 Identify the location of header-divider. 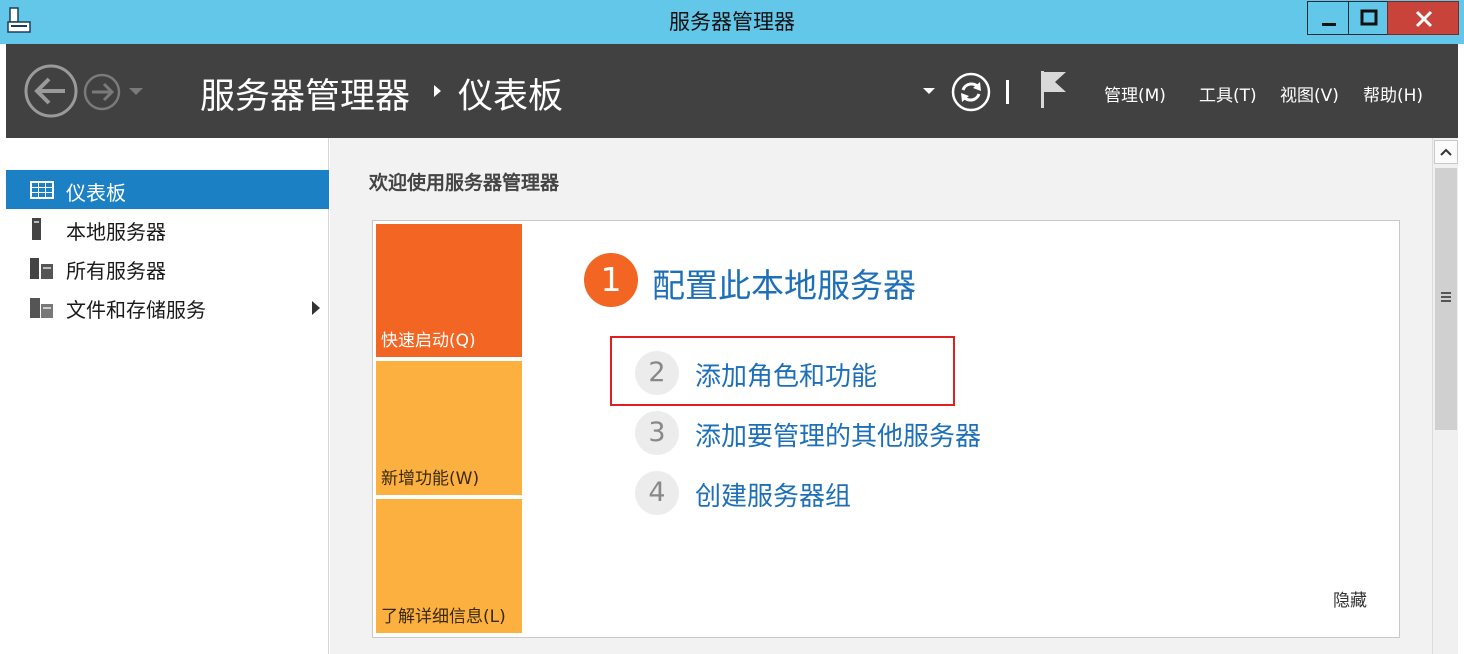
(1007, 92).